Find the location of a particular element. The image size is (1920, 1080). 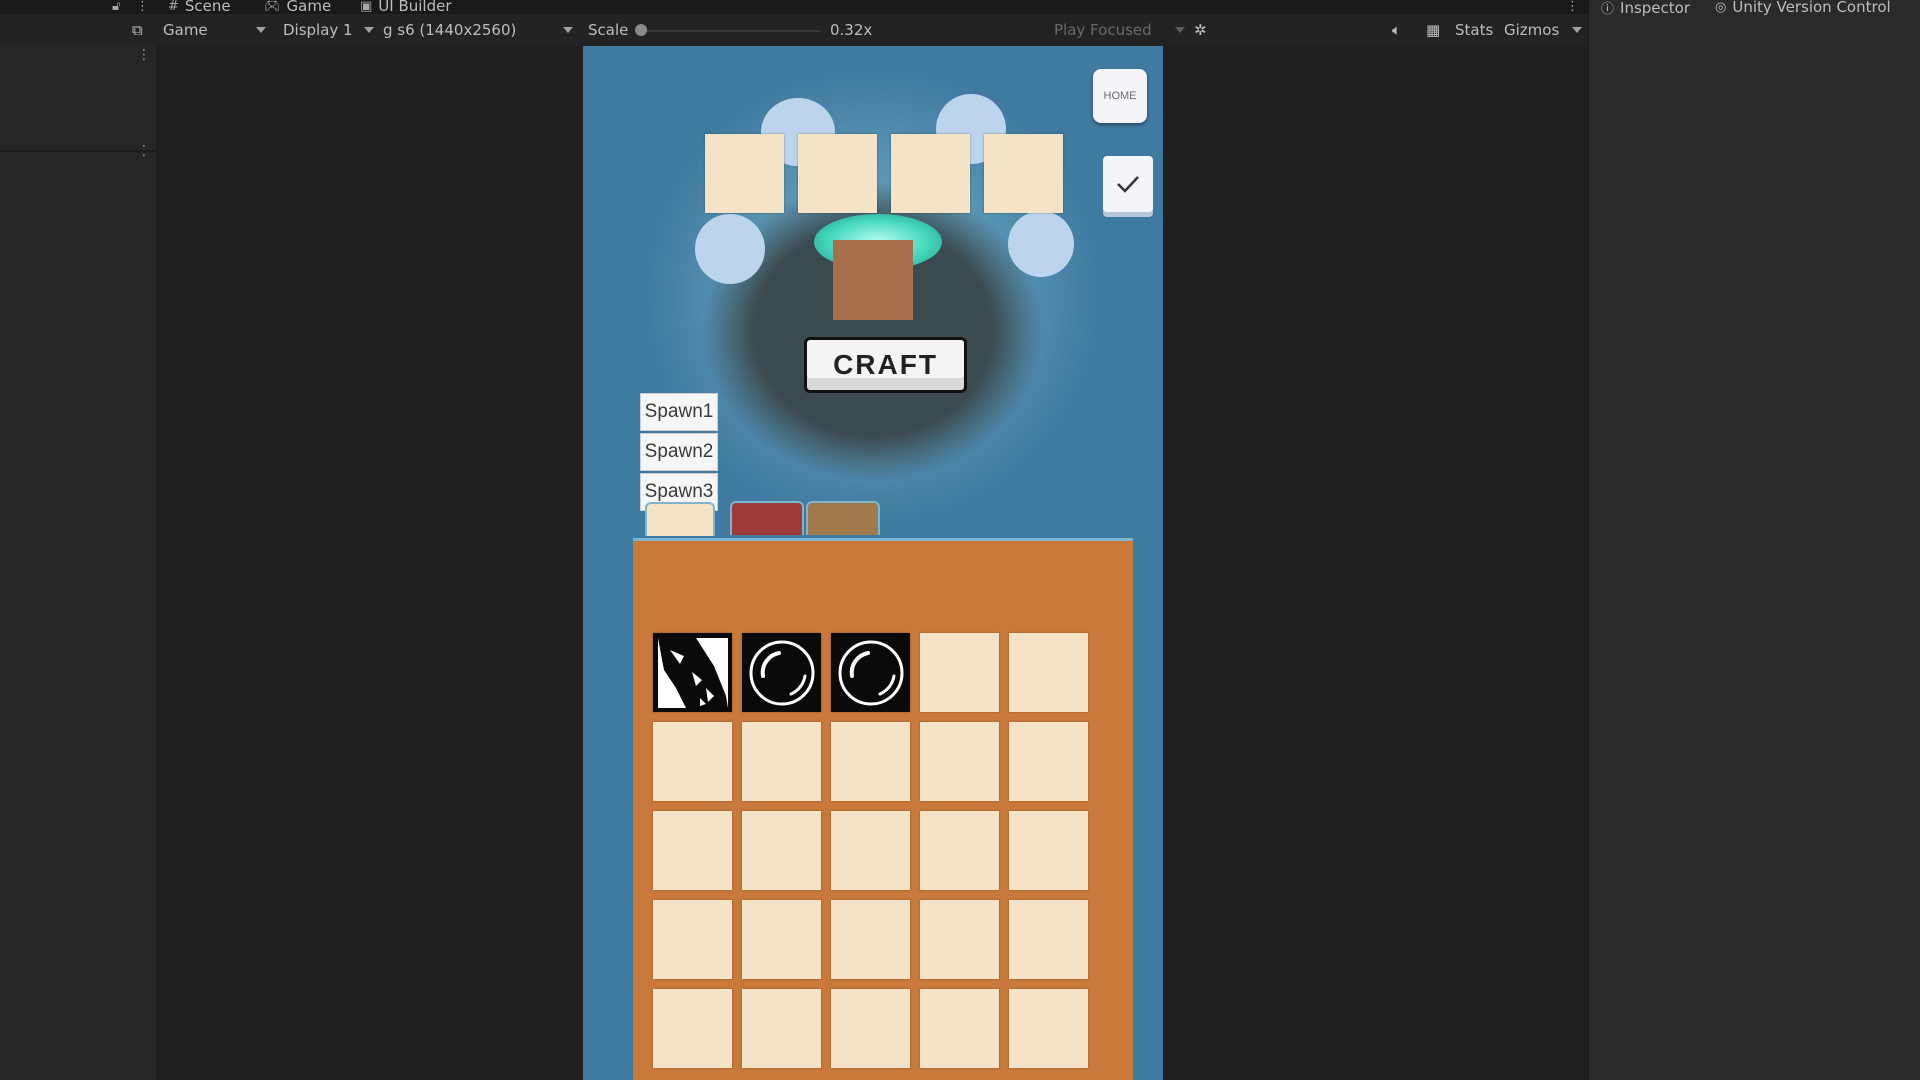

game-view-icon: ⧉ is located at coordinates (137, 30).